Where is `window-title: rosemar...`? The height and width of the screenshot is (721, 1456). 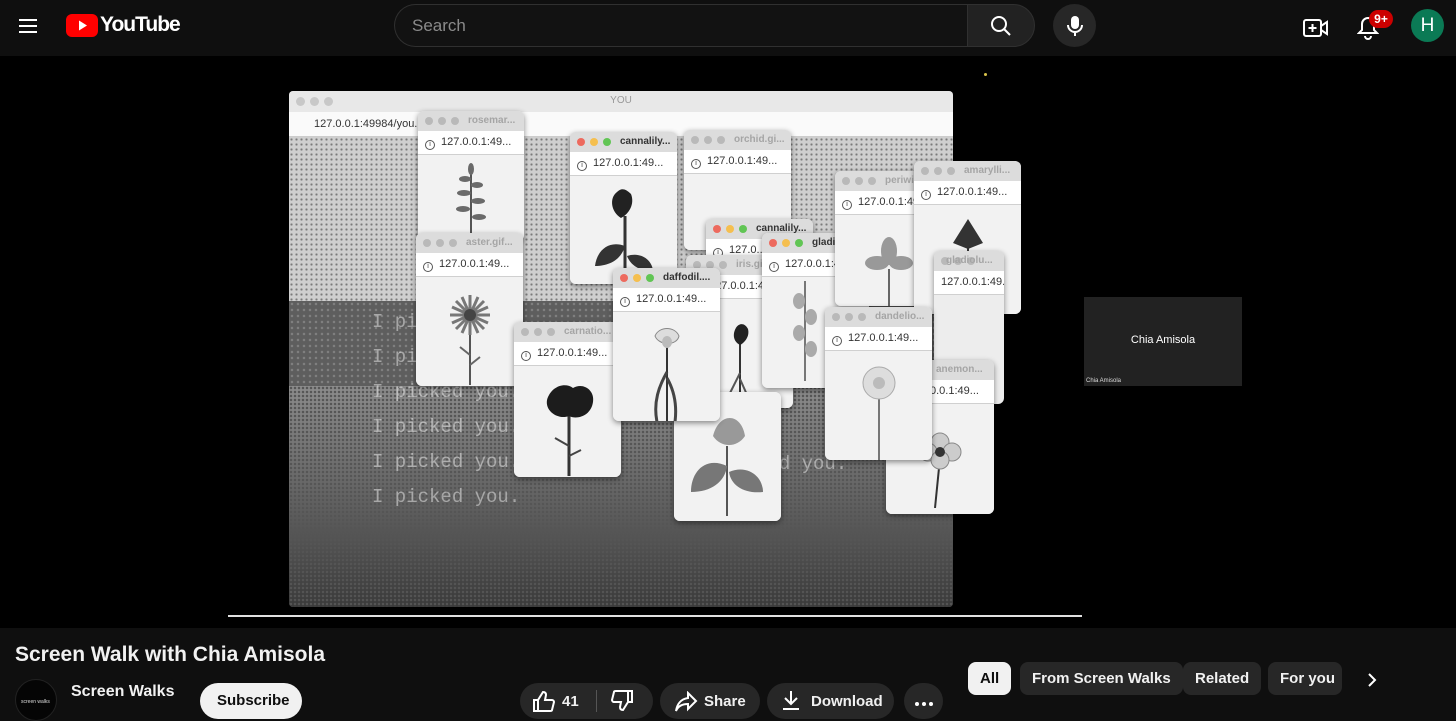
window-title: rosemar... is located at coordinates (492, 120).